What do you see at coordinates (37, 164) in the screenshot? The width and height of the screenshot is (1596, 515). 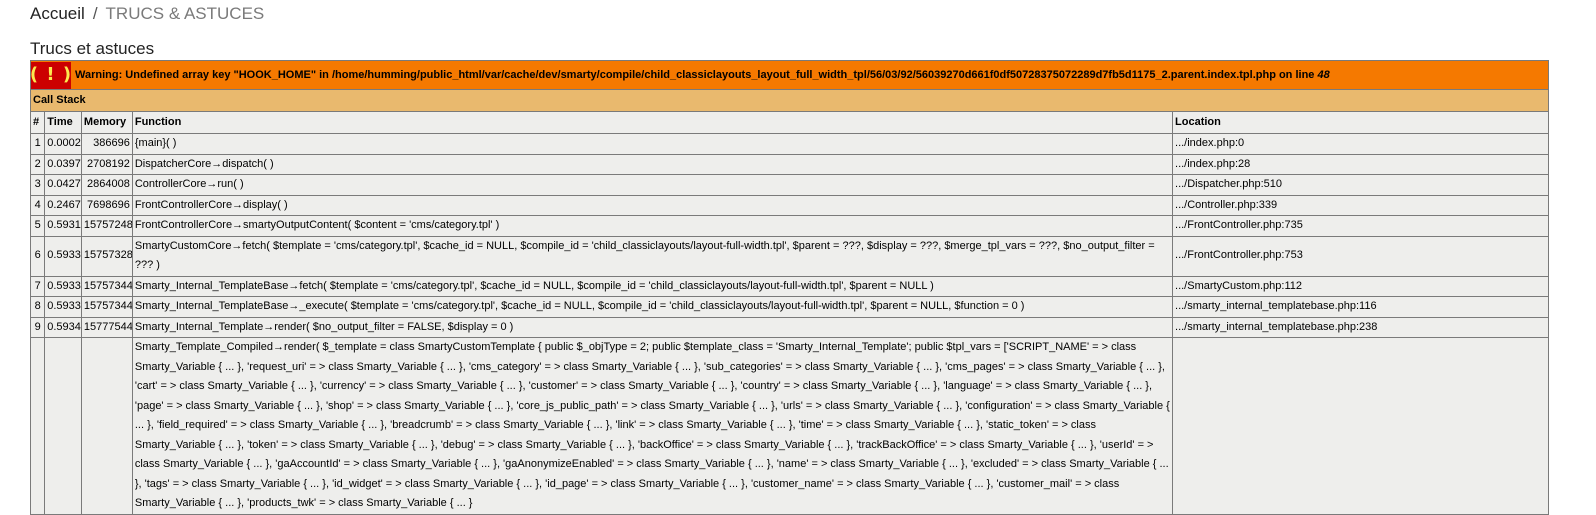 I see `stack-frame-number: 2` at bounding box center [37, 164].